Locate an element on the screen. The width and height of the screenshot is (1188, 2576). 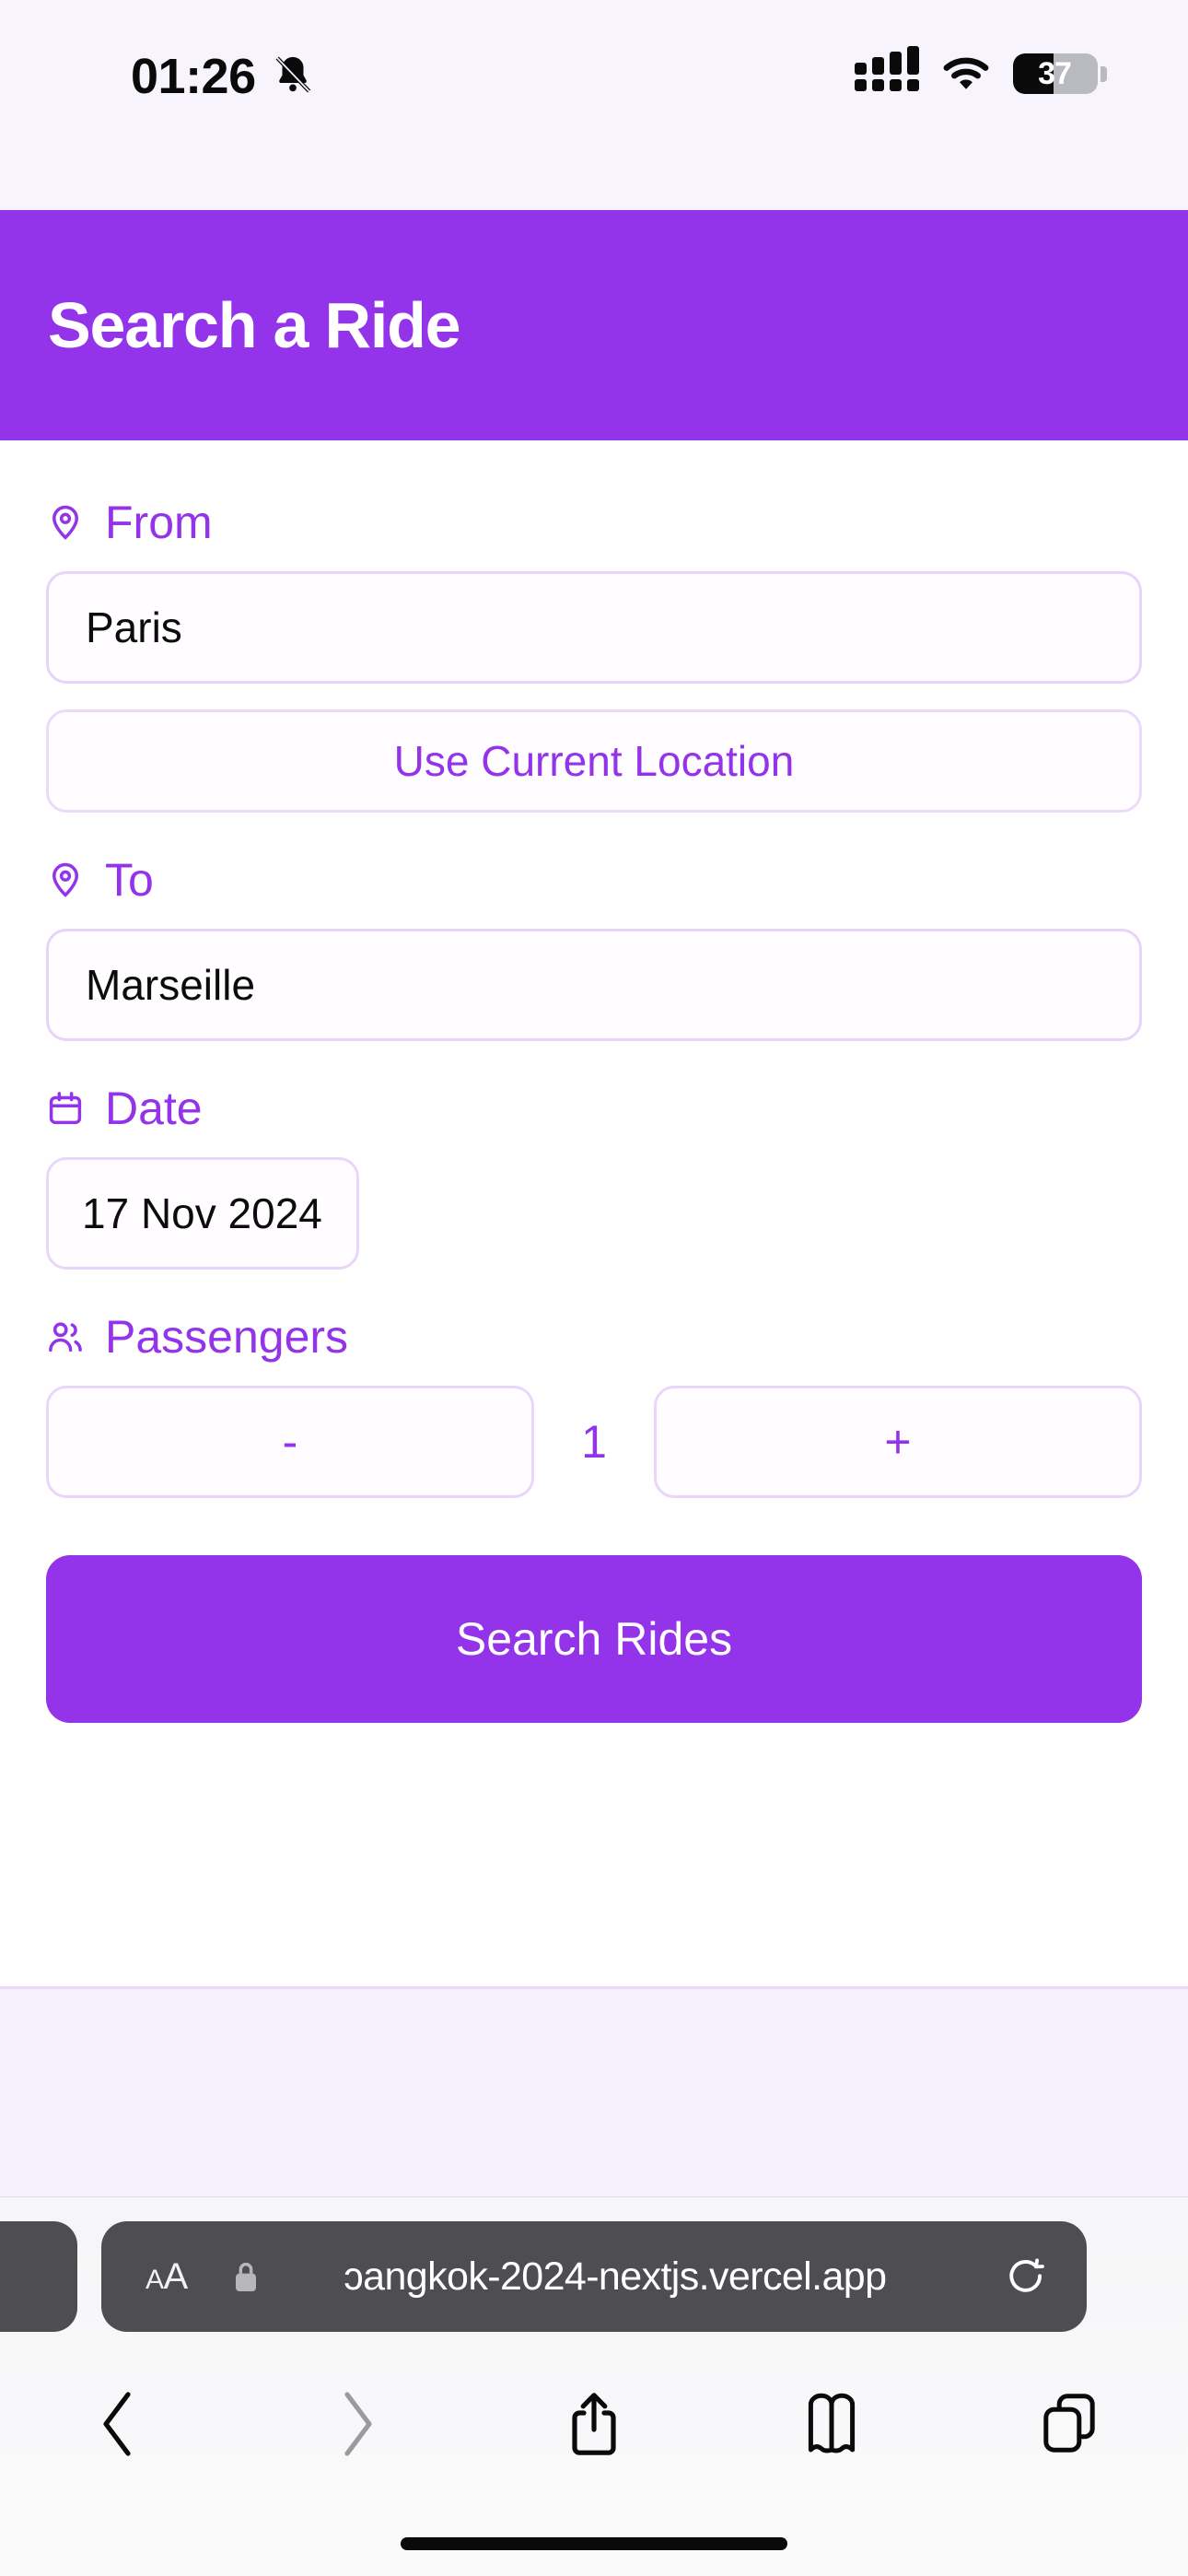
forward-button is located at coordinates (356, 2424).